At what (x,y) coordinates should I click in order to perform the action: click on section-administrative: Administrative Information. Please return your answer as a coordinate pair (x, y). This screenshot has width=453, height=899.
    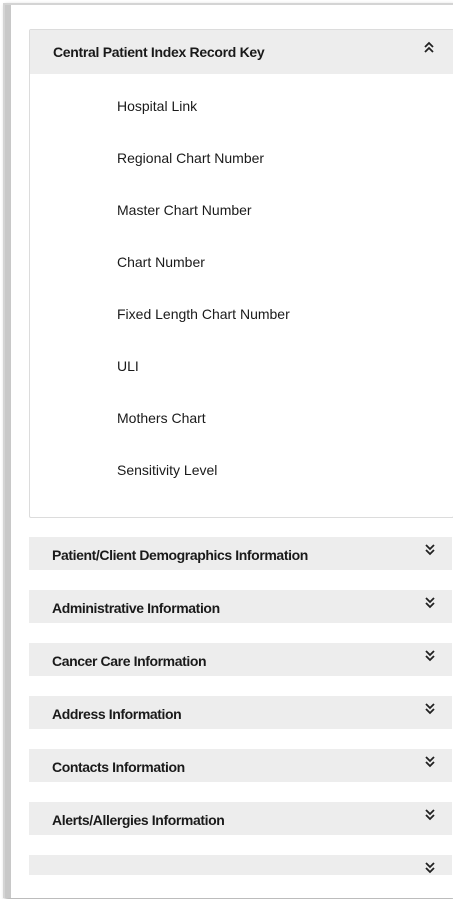
    Looking at the image, I should click on (240, 606).